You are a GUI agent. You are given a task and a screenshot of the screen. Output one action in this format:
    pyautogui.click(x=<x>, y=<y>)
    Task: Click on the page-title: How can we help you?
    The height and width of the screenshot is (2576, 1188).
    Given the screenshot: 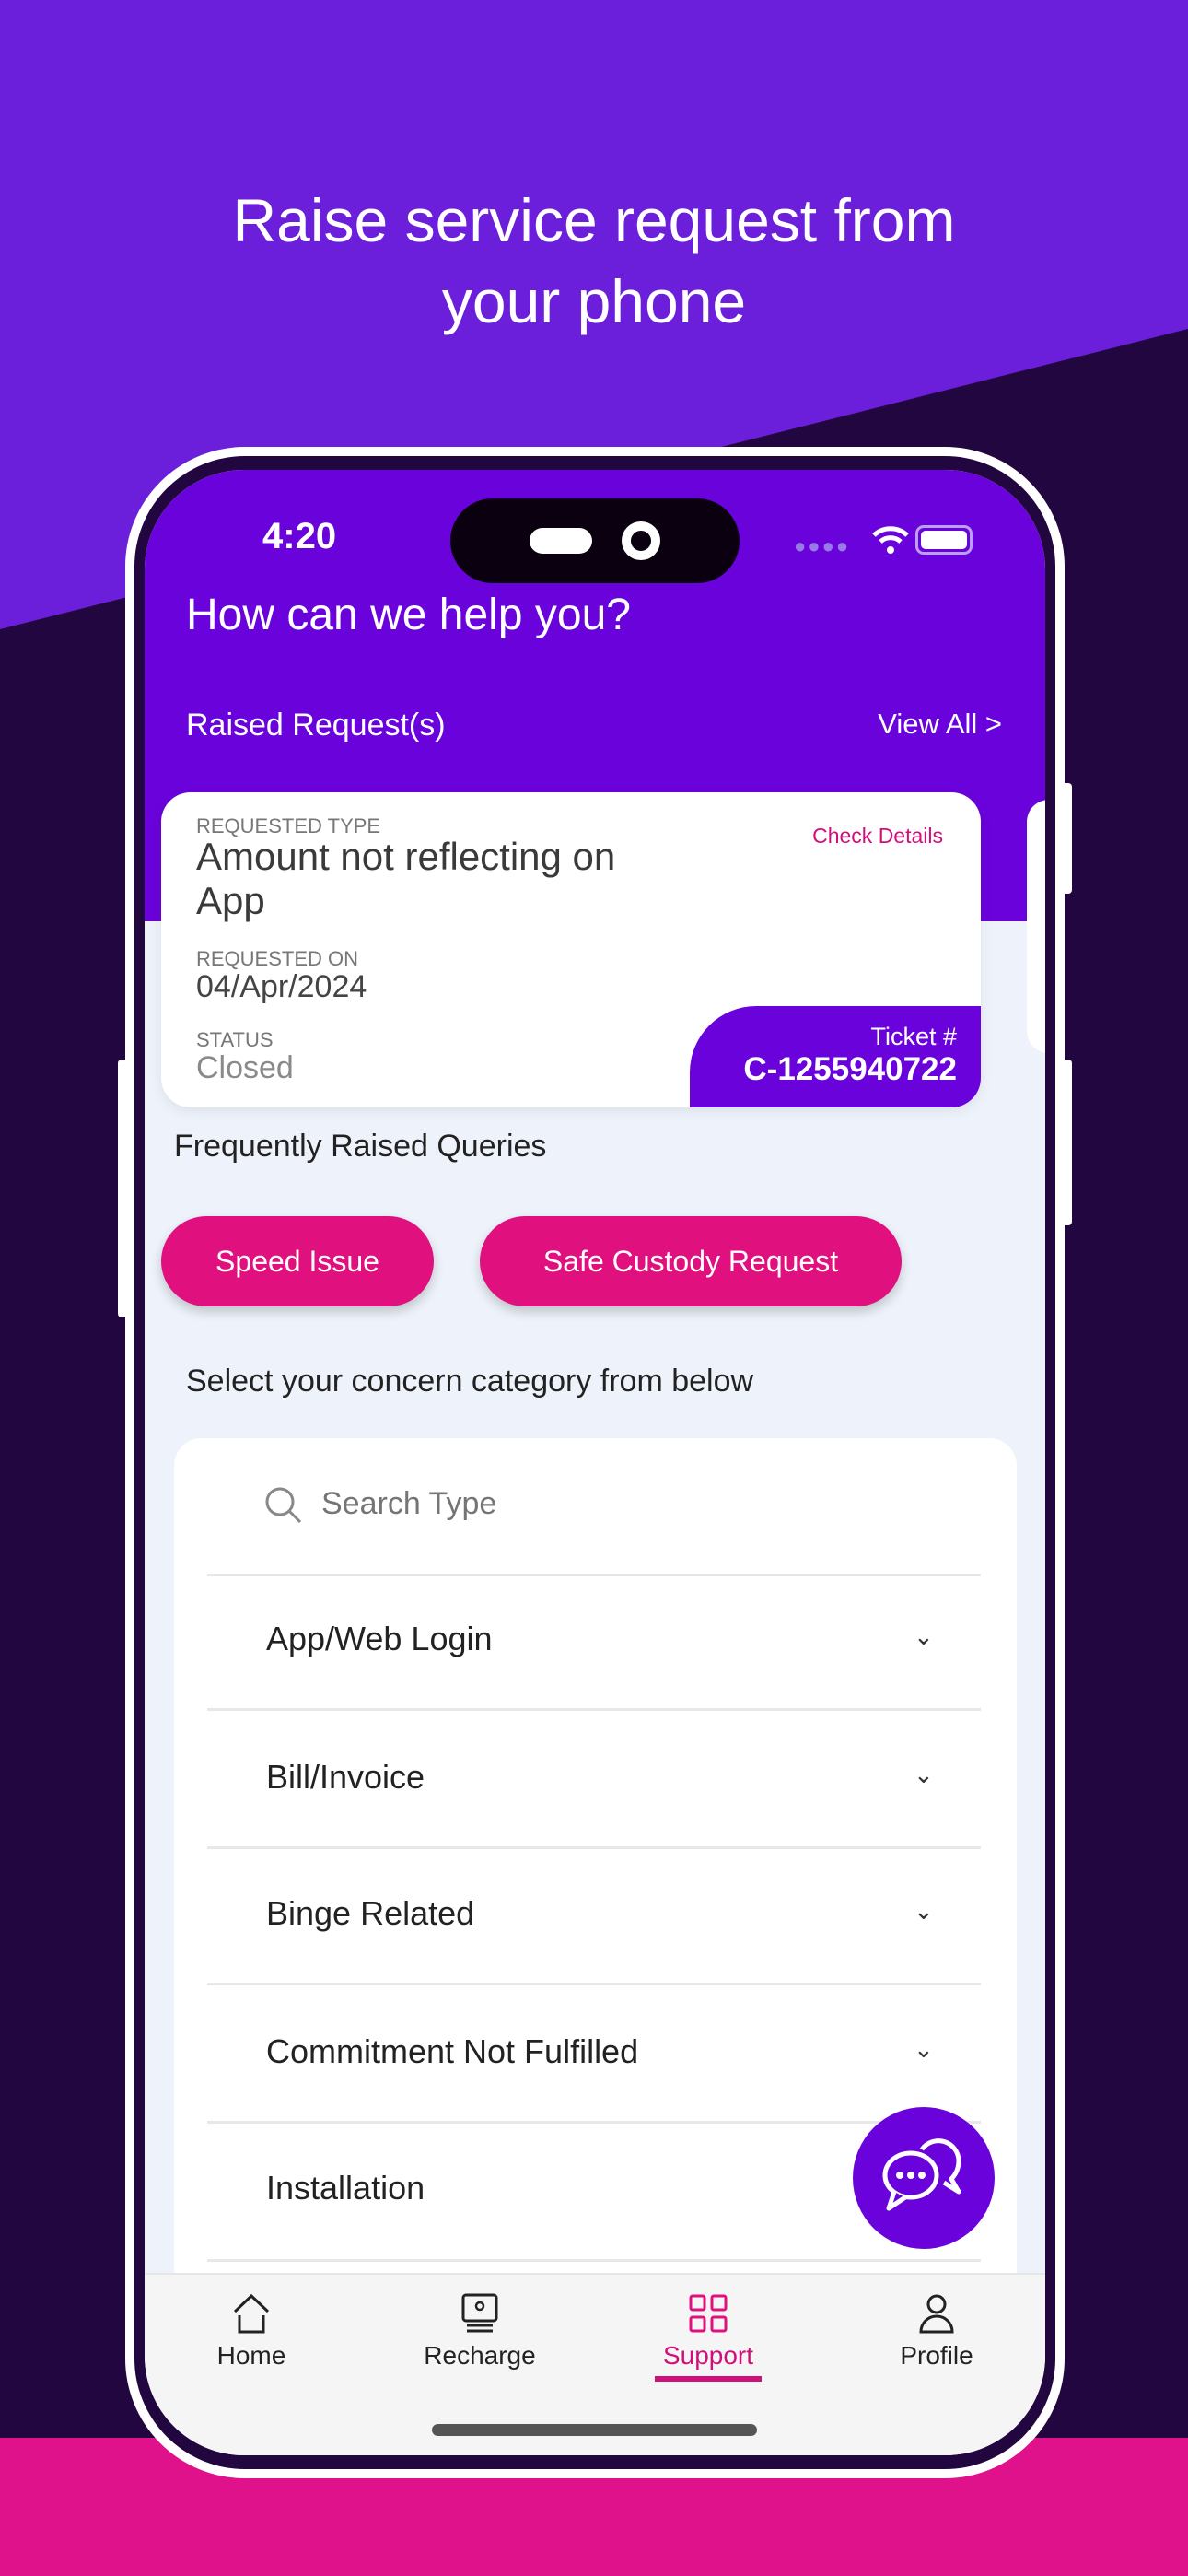 What is the action you would take?
    pyautogui.click(x=408, y=615)
    